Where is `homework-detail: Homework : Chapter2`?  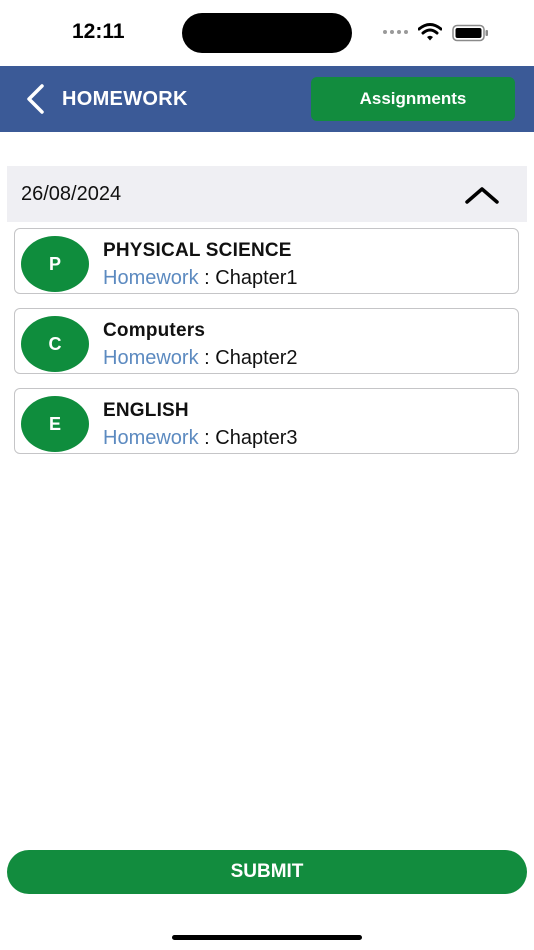 homework-detail: Homework : Chapter2 is located at coordinates (200, 358).